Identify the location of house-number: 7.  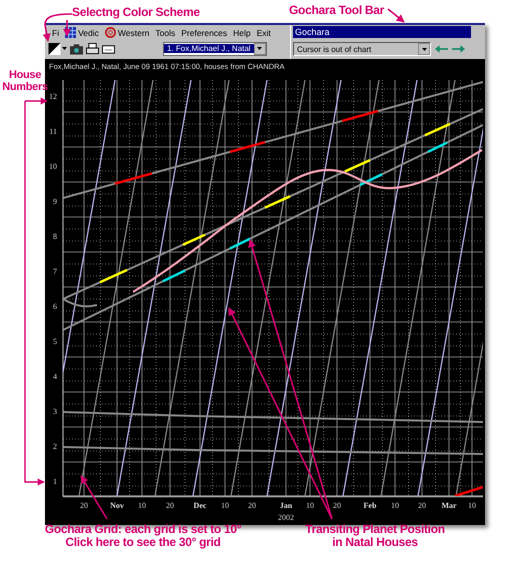
(55, 271).